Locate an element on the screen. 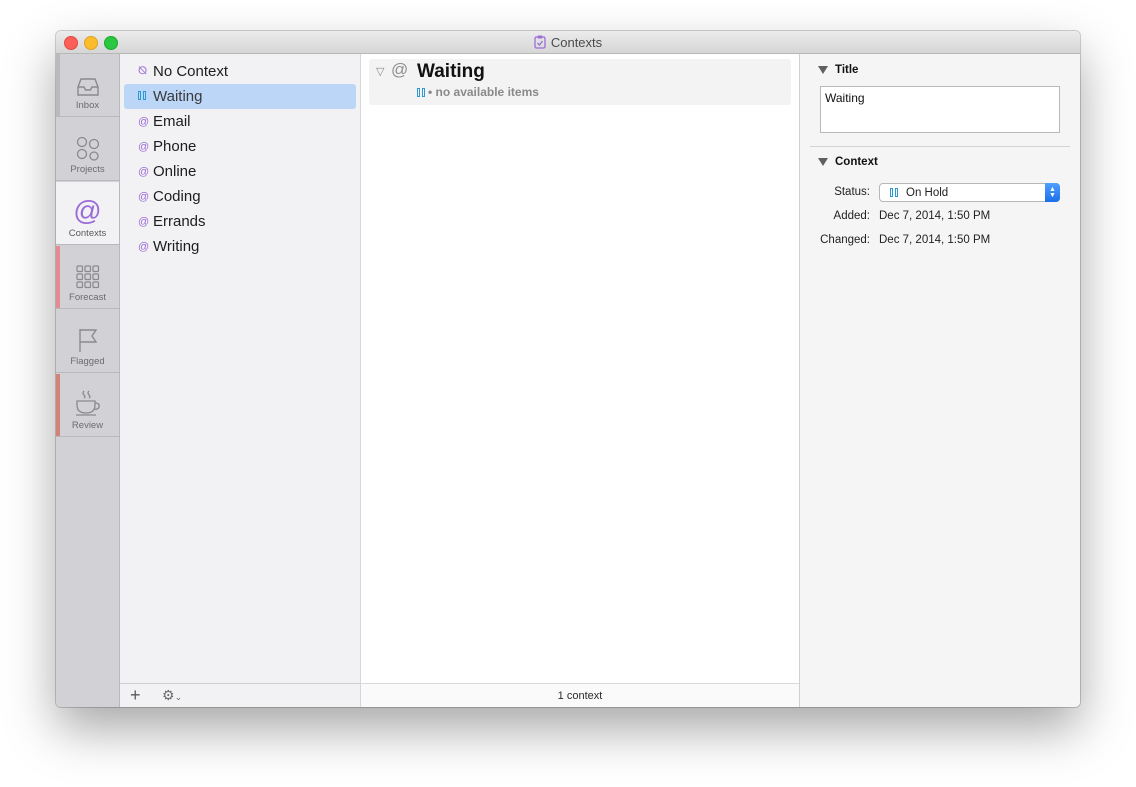 The width and height of the screenshot is (1136, 787). context-label: Online is located at coordinates (175, 171).